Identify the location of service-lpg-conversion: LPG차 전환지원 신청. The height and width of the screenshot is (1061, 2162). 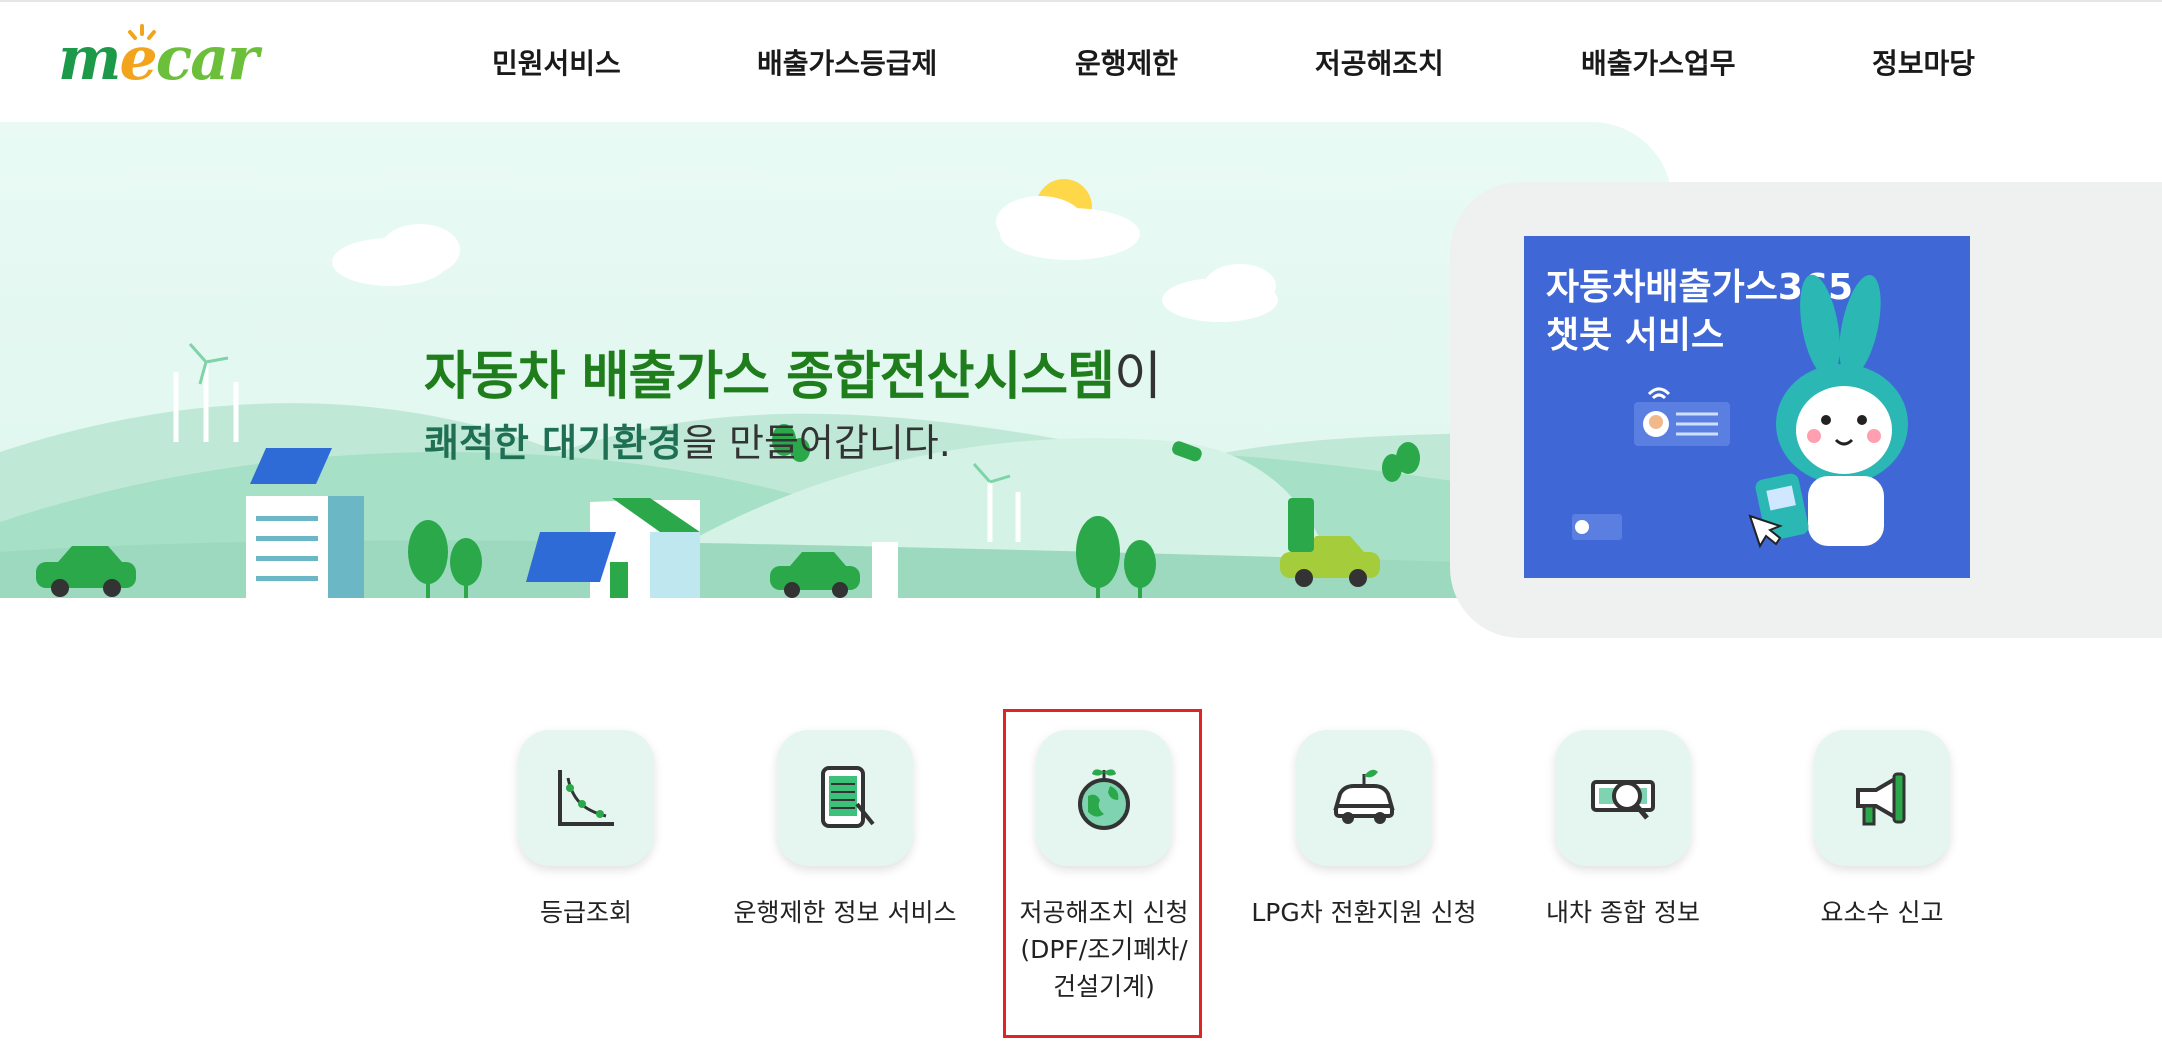
(1364, 830).